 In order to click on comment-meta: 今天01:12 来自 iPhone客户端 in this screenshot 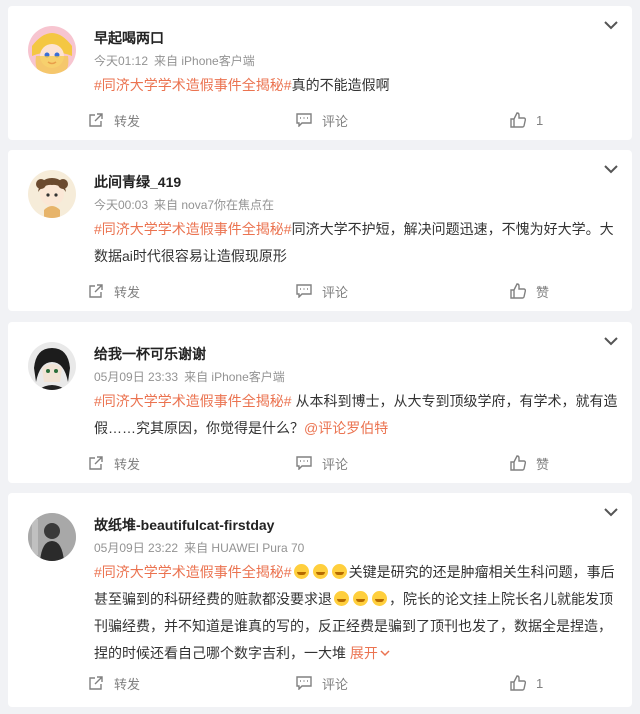, I will do `click(174, 60)`.